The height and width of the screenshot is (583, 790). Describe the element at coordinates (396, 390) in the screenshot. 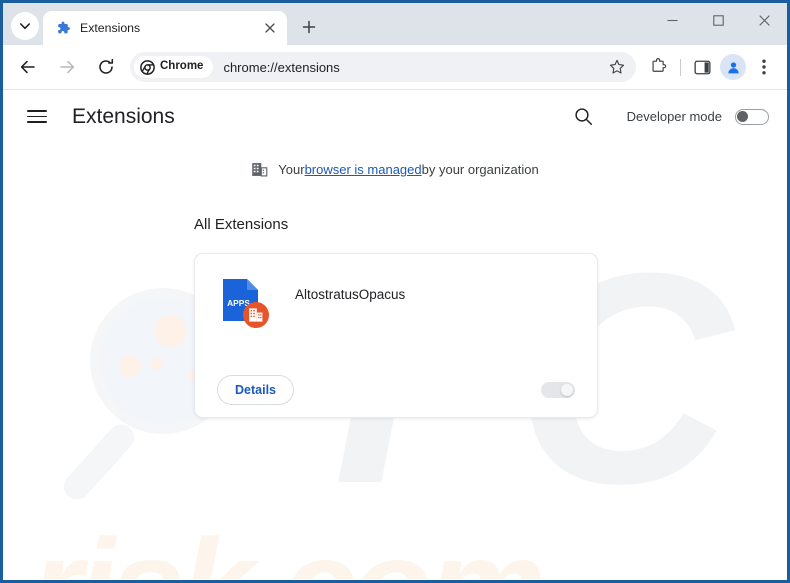

I see `extension-card-footer: Details` at that location.